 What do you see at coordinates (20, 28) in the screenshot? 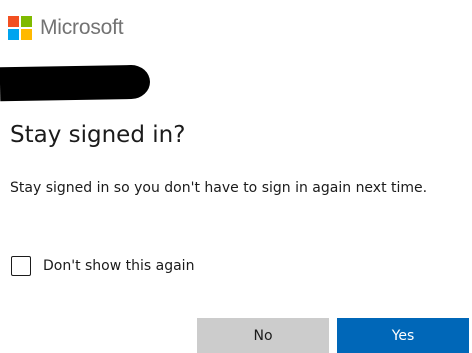
I see `microsoft-logo-icon` at bounding box center [20, 28].